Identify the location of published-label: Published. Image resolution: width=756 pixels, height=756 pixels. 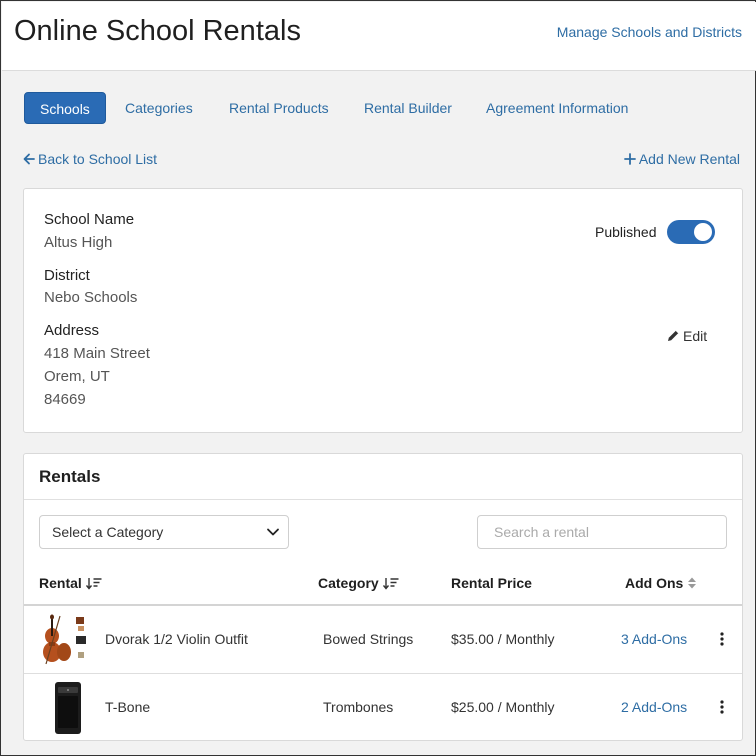
(626, 232).